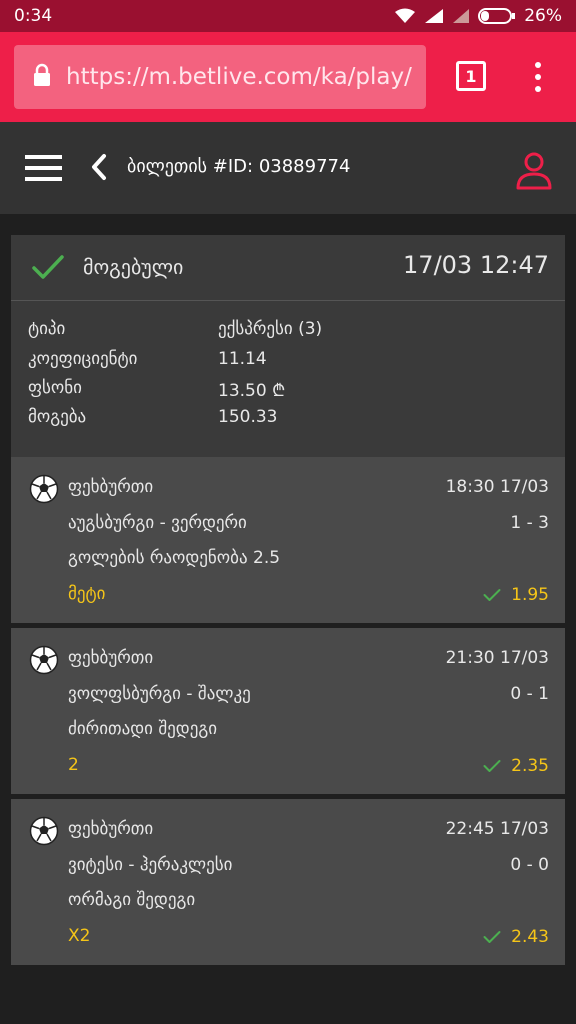  I want to click on summary-header: მოგებული 17/03 12:47, so click(288, 268).